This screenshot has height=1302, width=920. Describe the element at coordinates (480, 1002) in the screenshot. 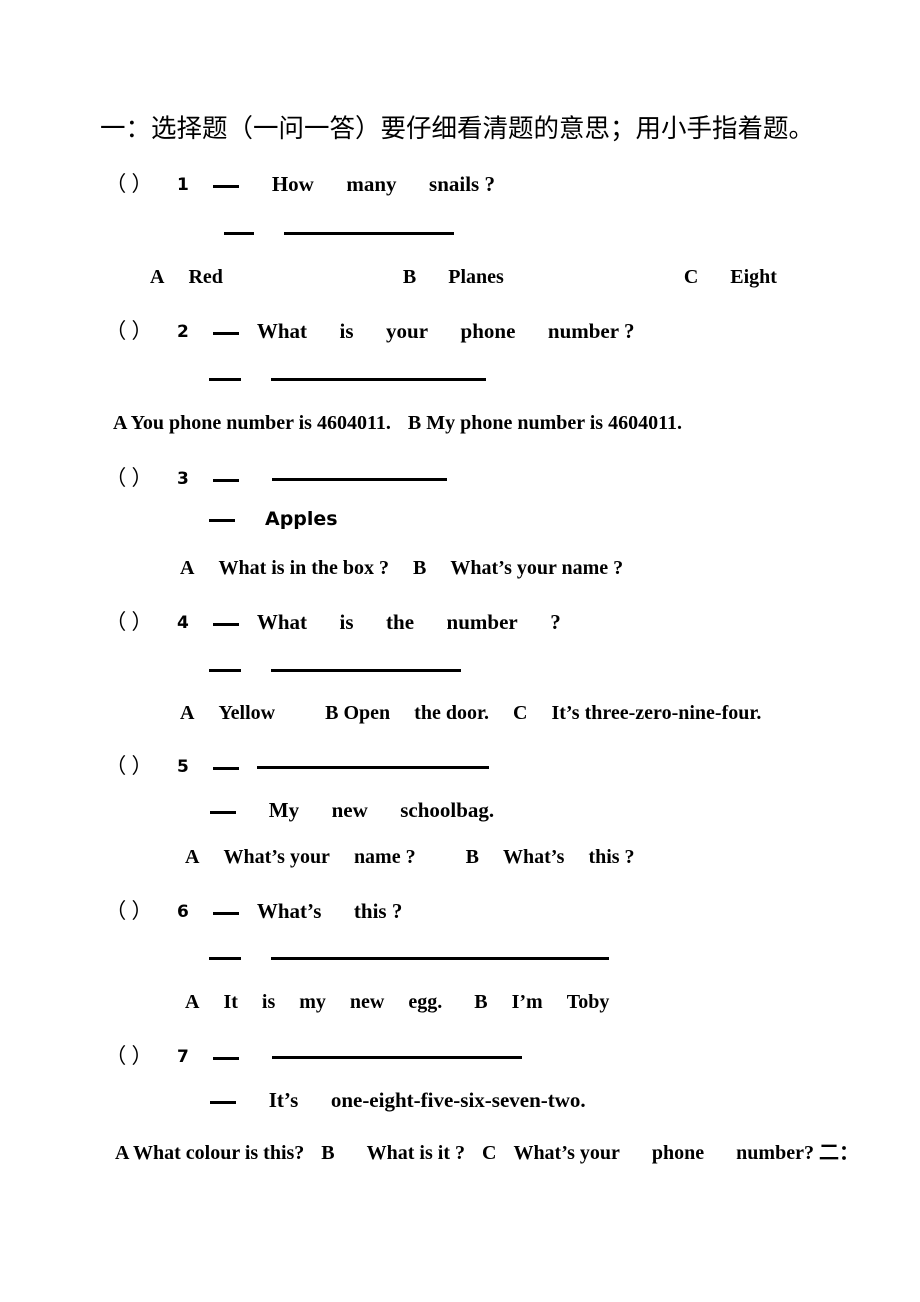

I see `question-6-option-b-letter: B` at that location.